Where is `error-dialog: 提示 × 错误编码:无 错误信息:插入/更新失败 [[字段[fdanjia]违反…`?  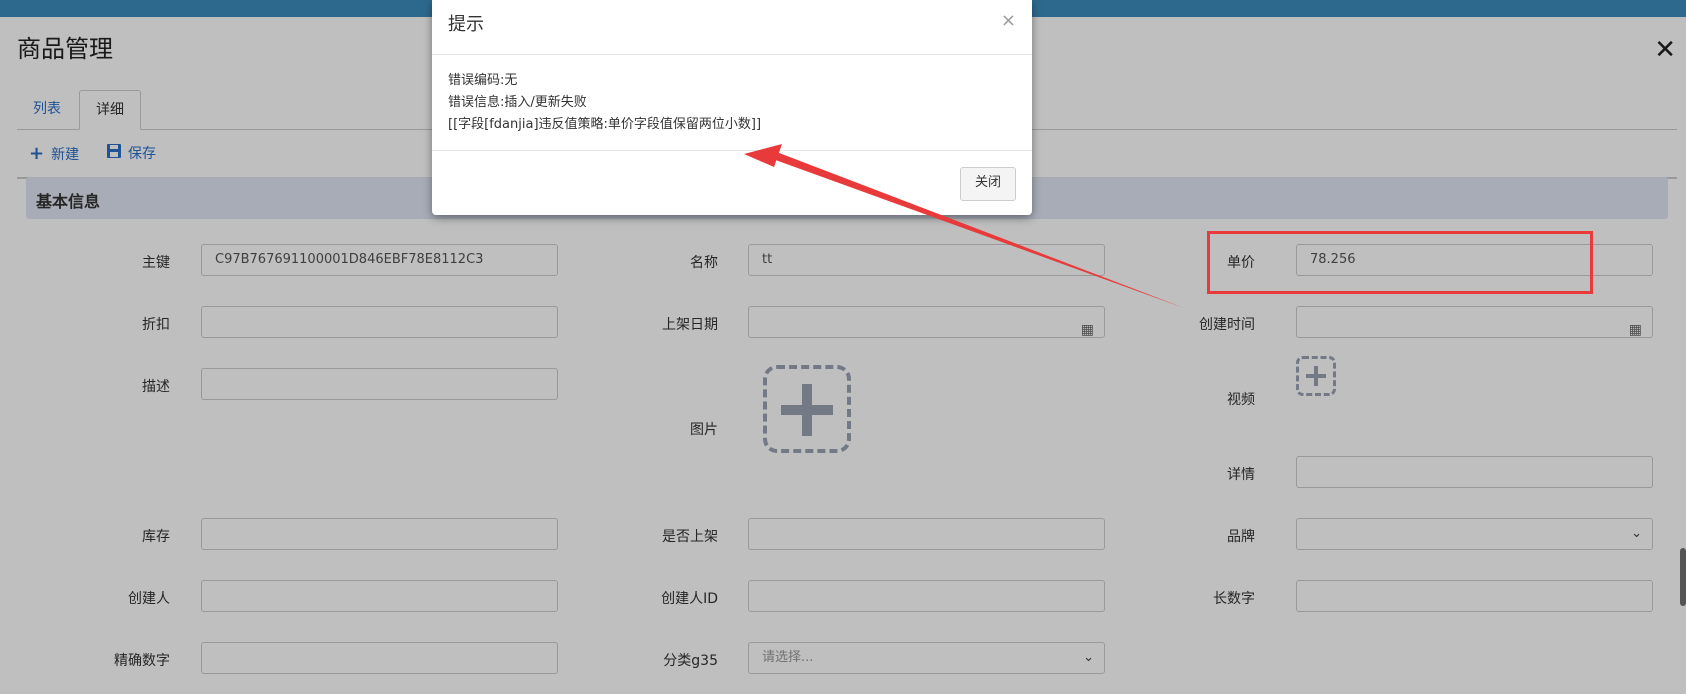 error-dialog: 提示 × 错误编码:无 错误信息:插入/更新失败 [[字段[fdanjia]违反… is located at coordinates (732, 107).